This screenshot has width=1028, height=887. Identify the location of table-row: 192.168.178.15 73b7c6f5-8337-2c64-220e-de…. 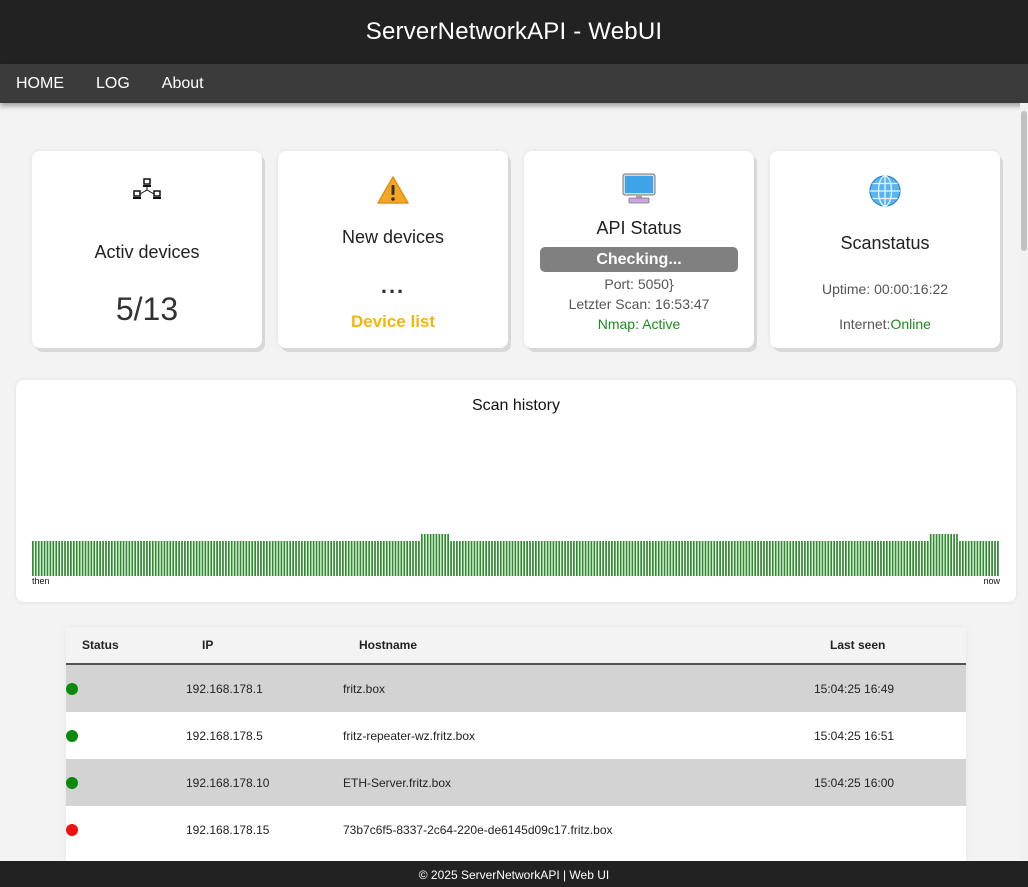
(516, 829).